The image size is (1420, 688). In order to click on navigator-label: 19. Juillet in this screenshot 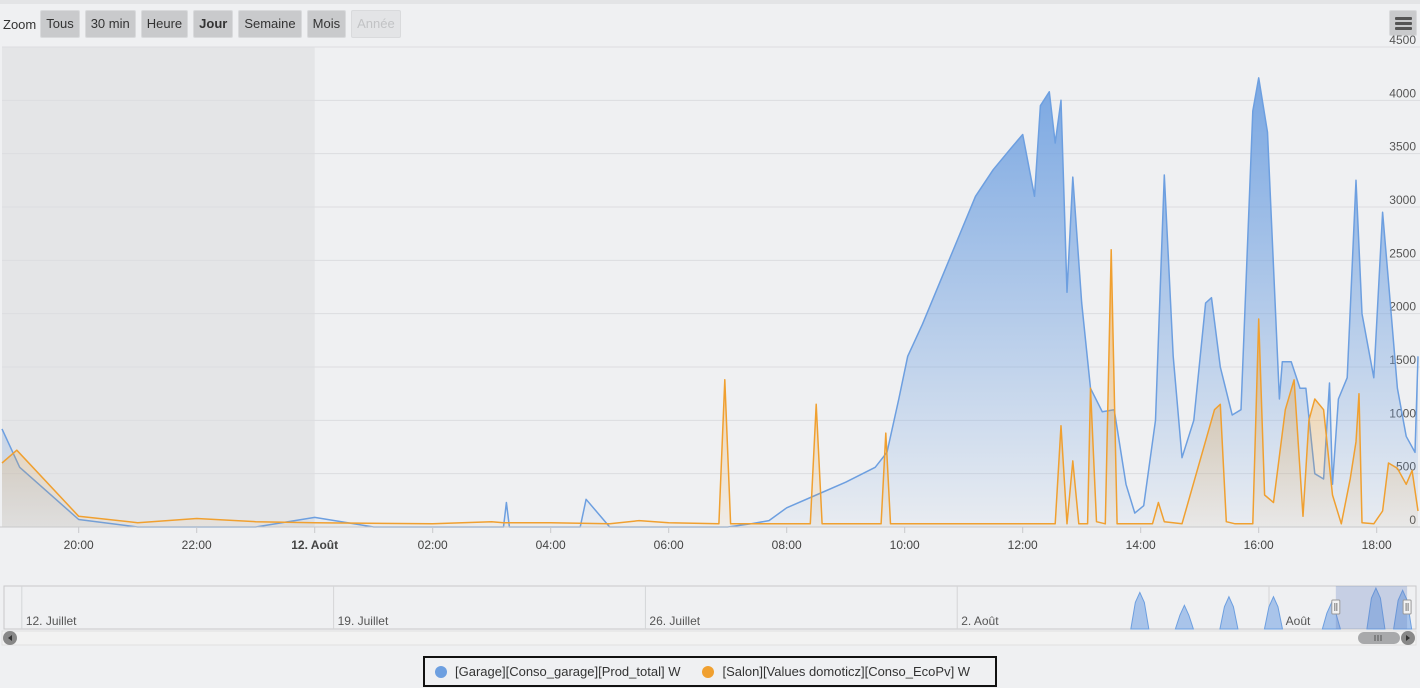, I will do `click(363, 621)`.